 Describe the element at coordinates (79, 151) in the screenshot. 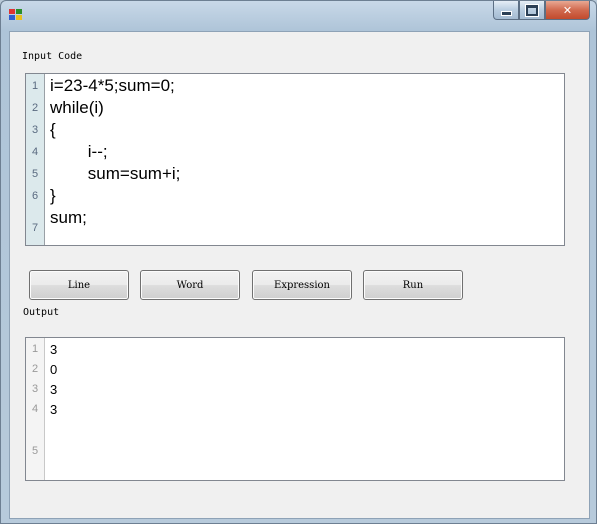

I see `code-line: i--;` at that location.